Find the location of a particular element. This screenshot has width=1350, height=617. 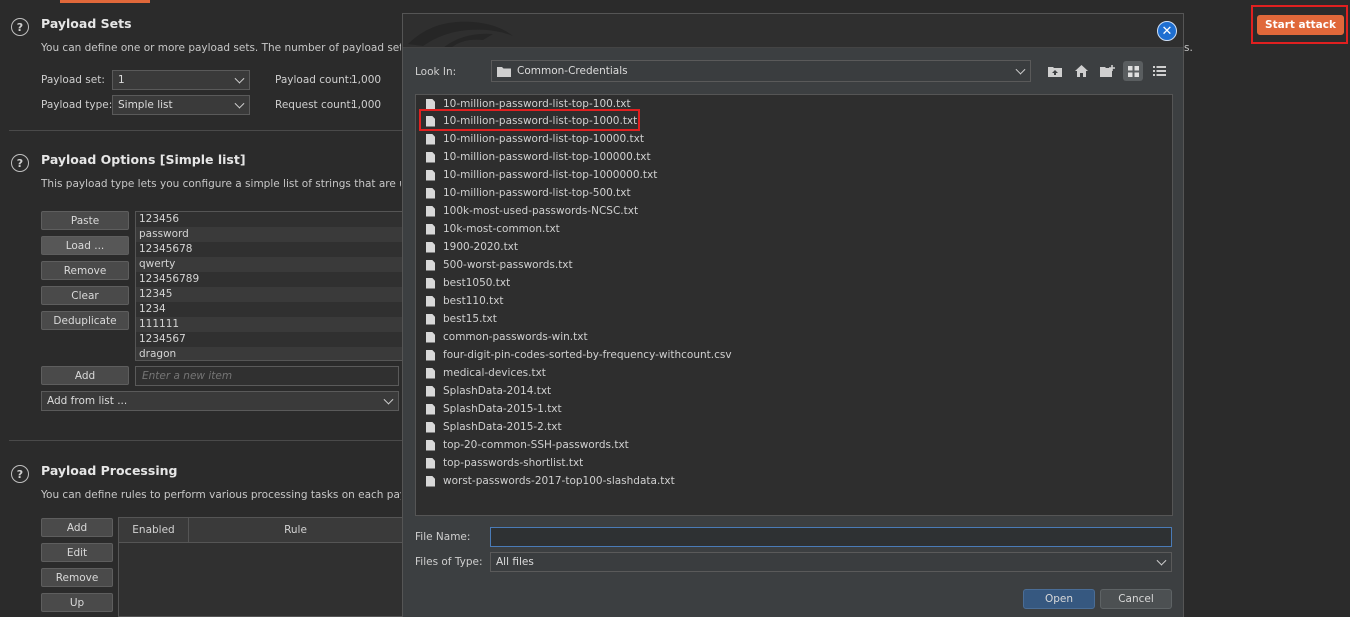

file-item: 500-worst-passwords.txt is located at coordinates (799, 265).